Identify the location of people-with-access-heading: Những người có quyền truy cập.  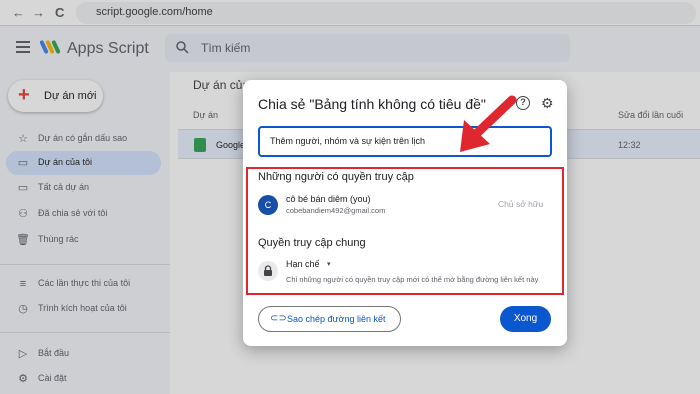
(336, 177).